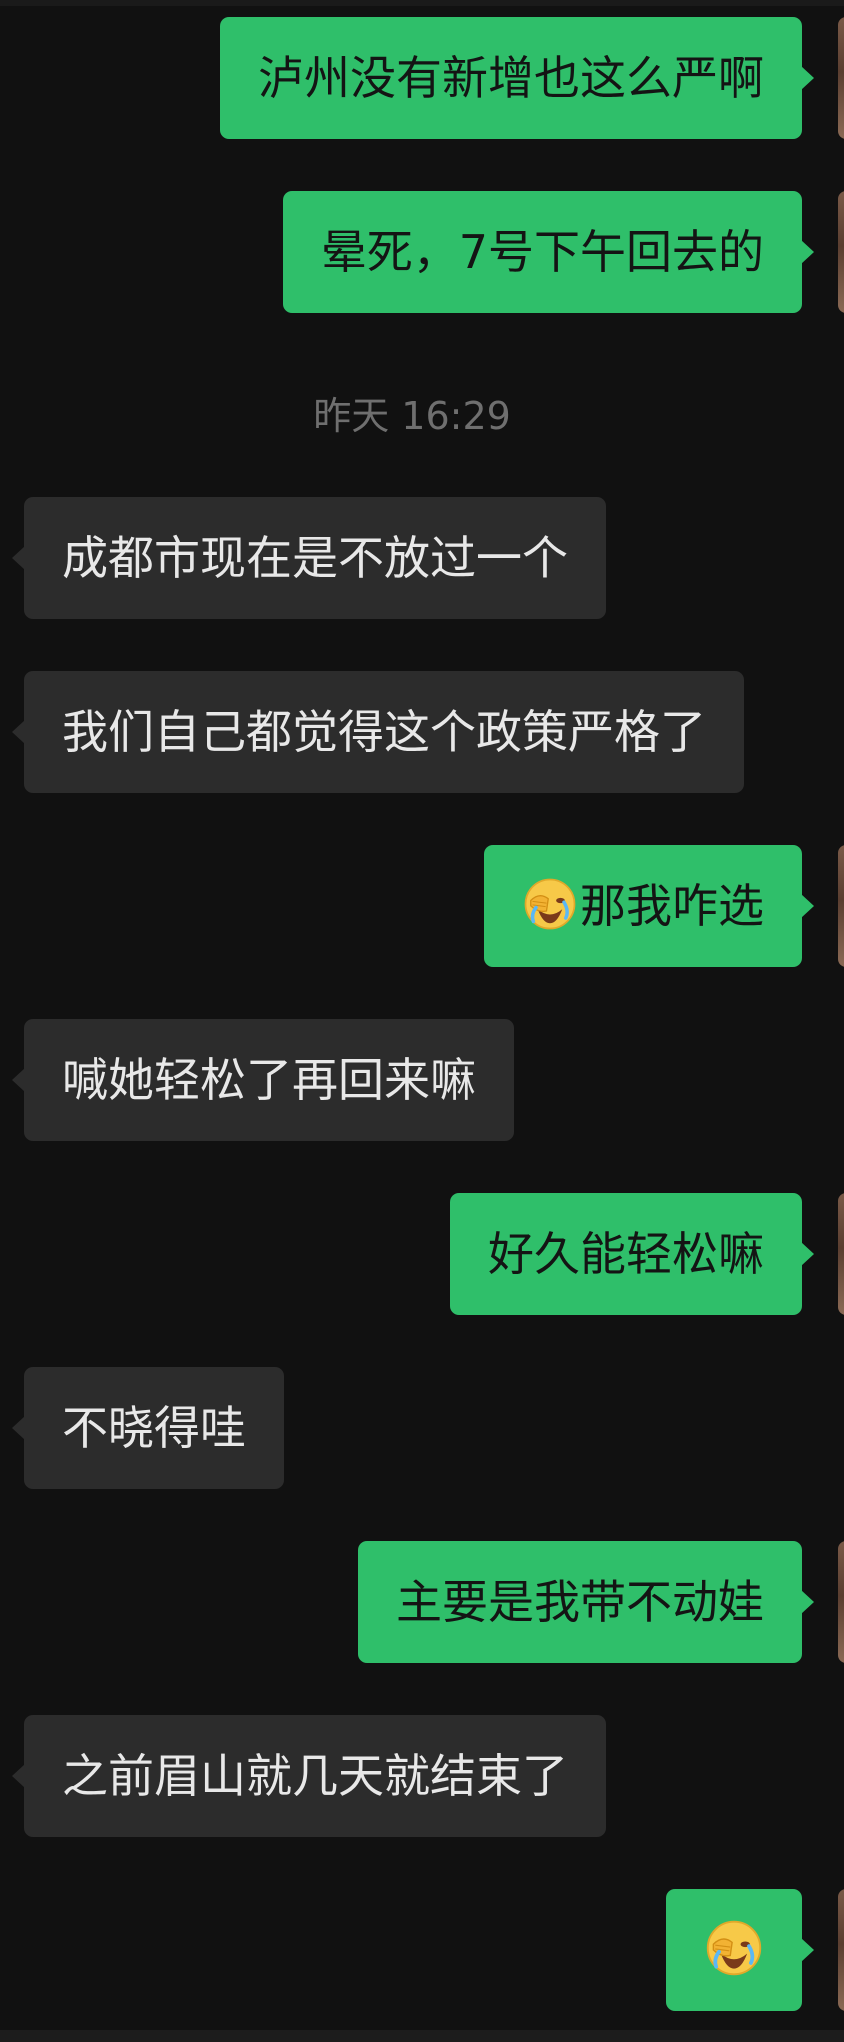  I want to click on message-bubble-outgoing: 泸州没有新增也这么严啊, so click(517, 78).